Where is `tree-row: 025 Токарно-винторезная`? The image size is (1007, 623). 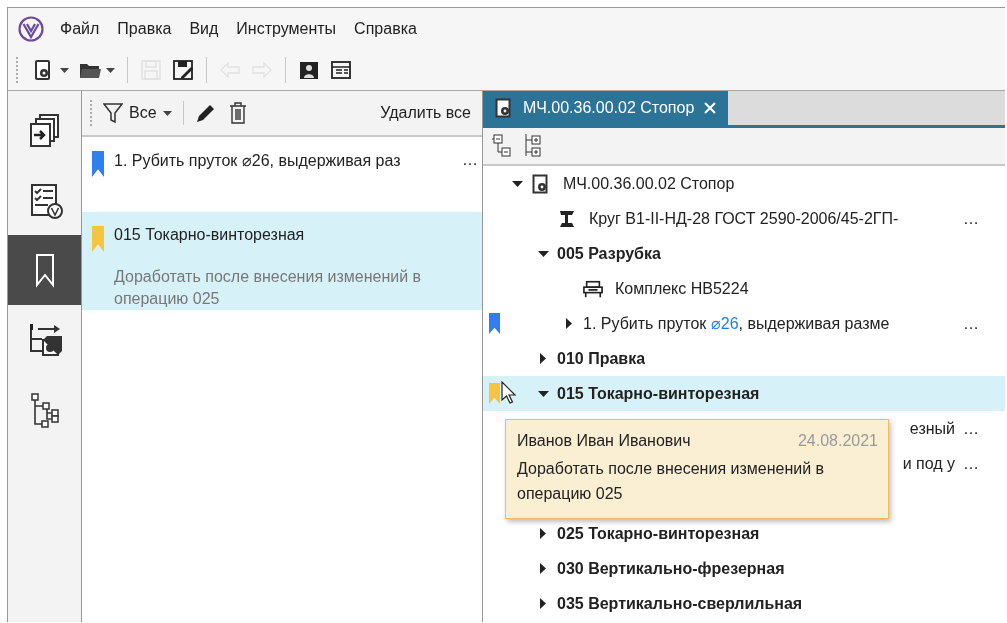
tree-row: 025 Токарно-винторезная is located at coordinates (744, 533).